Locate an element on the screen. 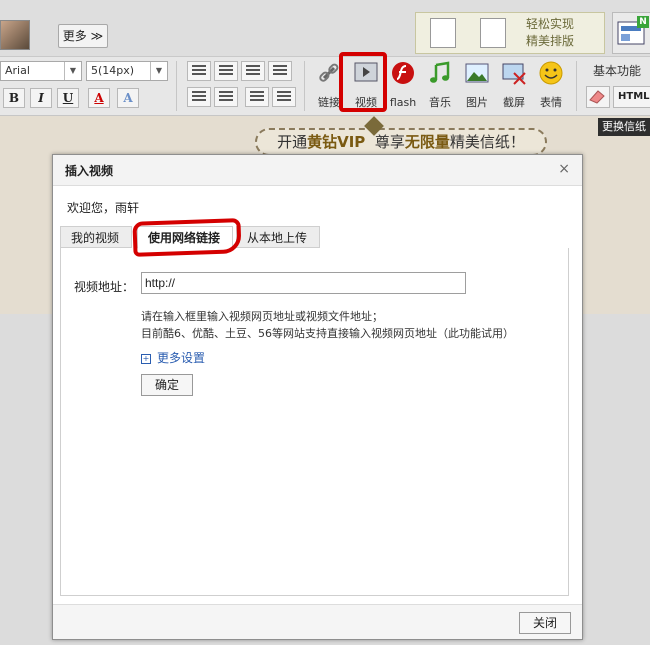 Image resolution: width=650 pixels, height=645 pixels. screenshot-icon is located at coordinates (514, 74).